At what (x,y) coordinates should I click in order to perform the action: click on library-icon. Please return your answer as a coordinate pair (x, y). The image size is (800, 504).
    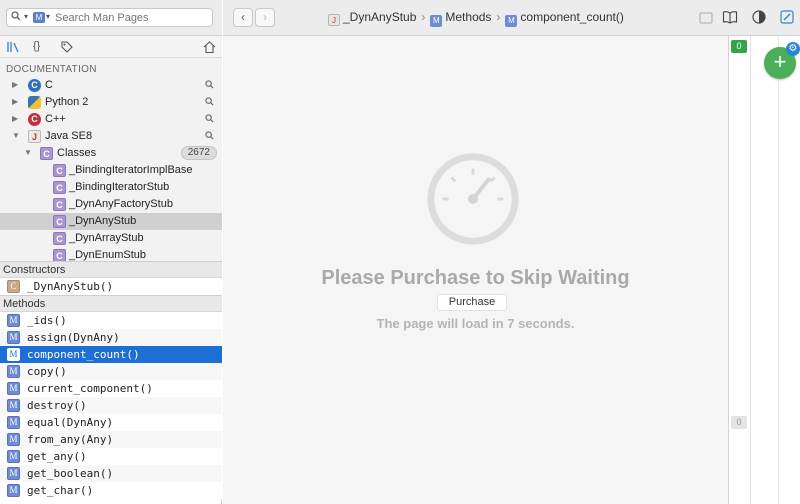
    Looking at the image, I should click on (13, 47).